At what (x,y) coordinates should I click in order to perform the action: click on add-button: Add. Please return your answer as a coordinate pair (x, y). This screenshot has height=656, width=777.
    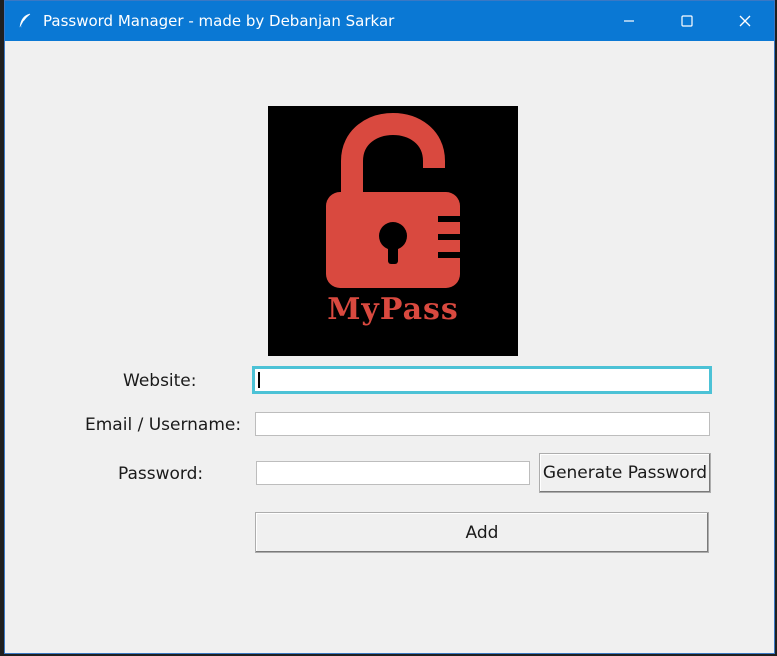
    Looking at the image, I should click on (482, 532).